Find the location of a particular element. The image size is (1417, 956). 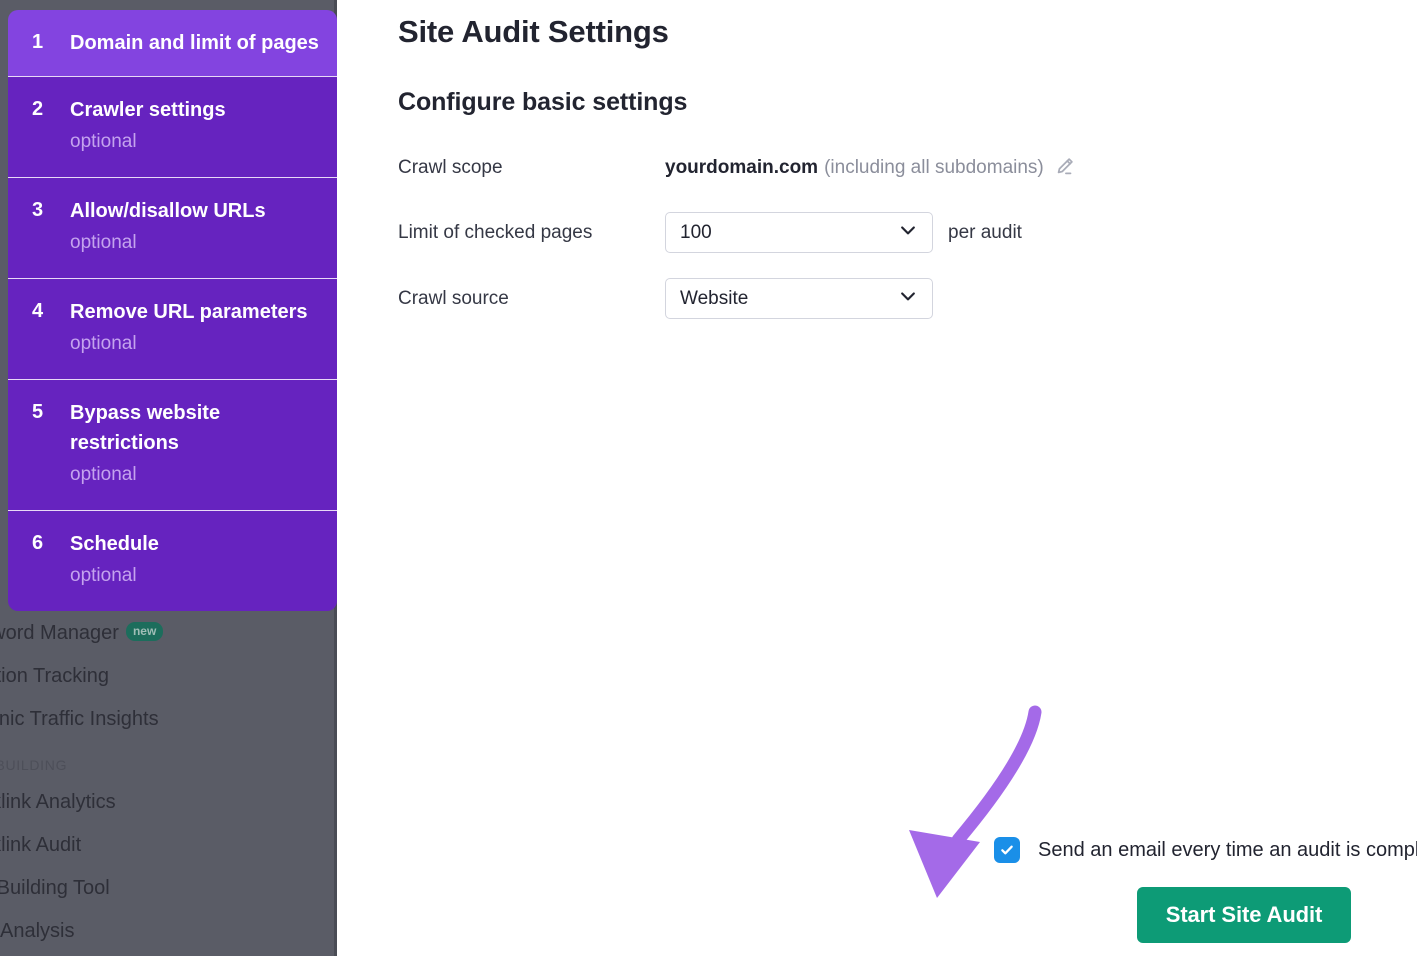

step-item-allow-disallow-urls: 3 Allow/disallow URLs optional is located at coordinates (172, 228).